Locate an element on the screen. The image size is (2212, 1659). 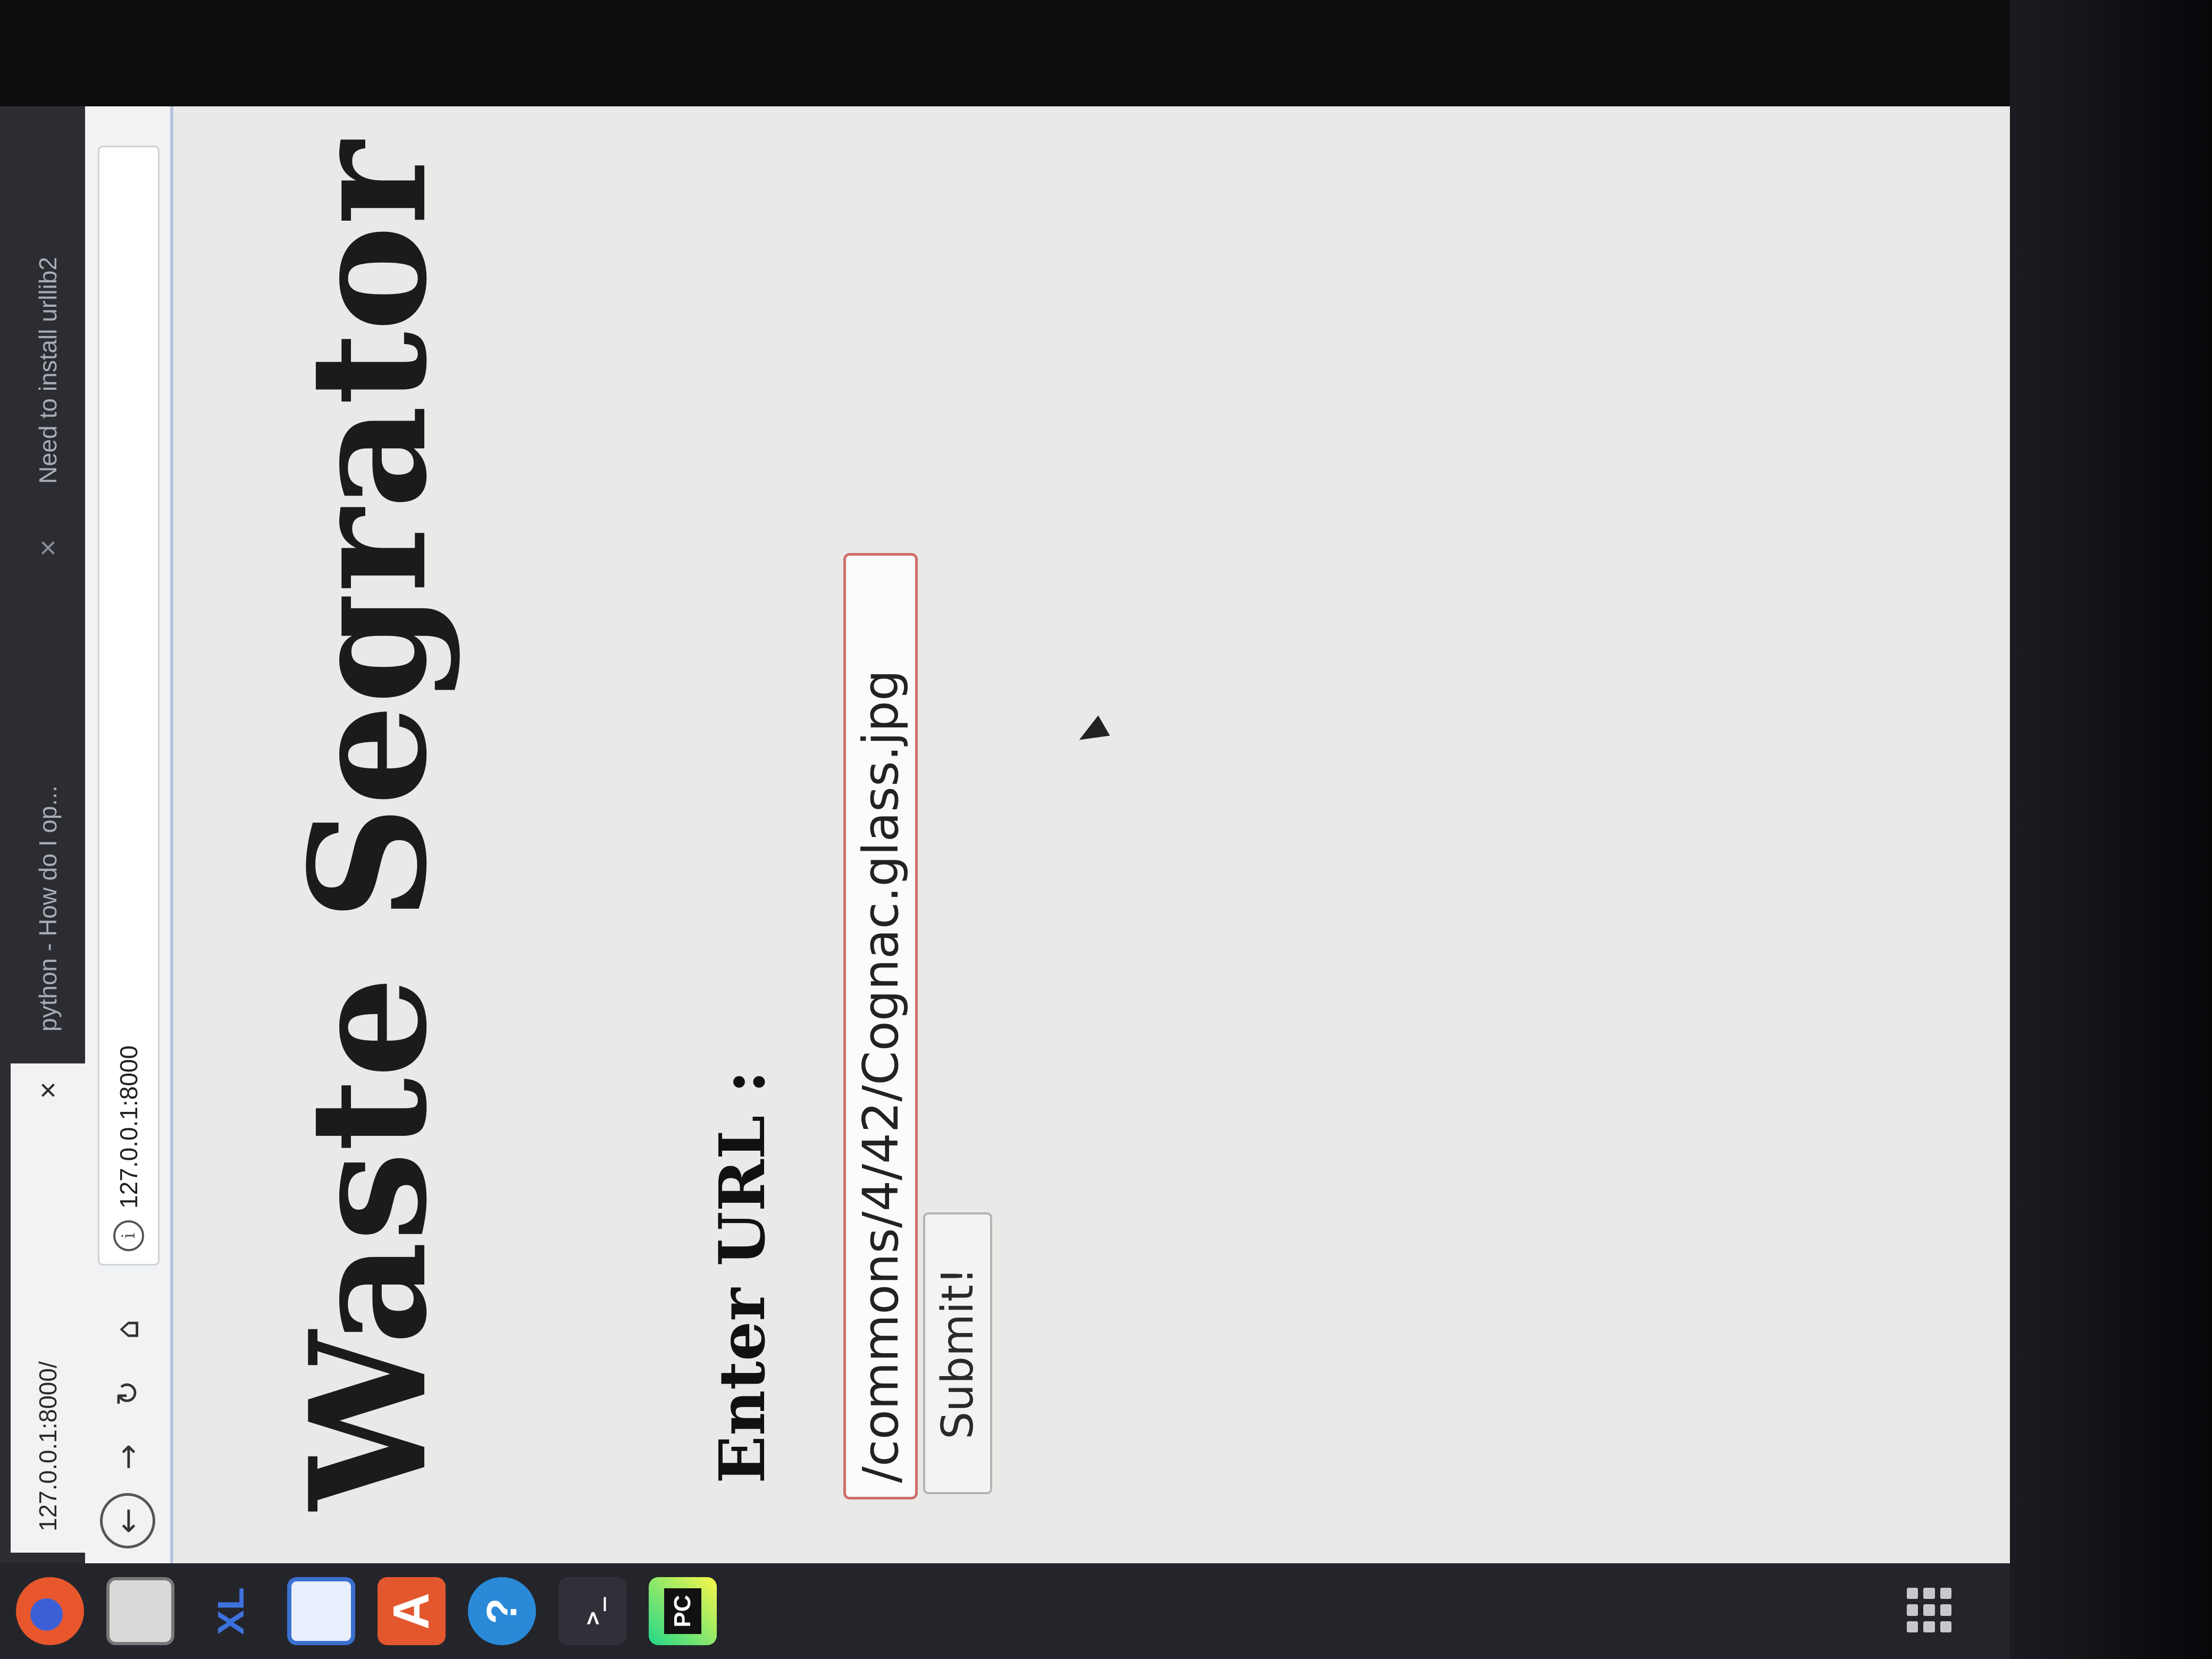
home-button: ⌂ is located at coordinates (127, 1329).